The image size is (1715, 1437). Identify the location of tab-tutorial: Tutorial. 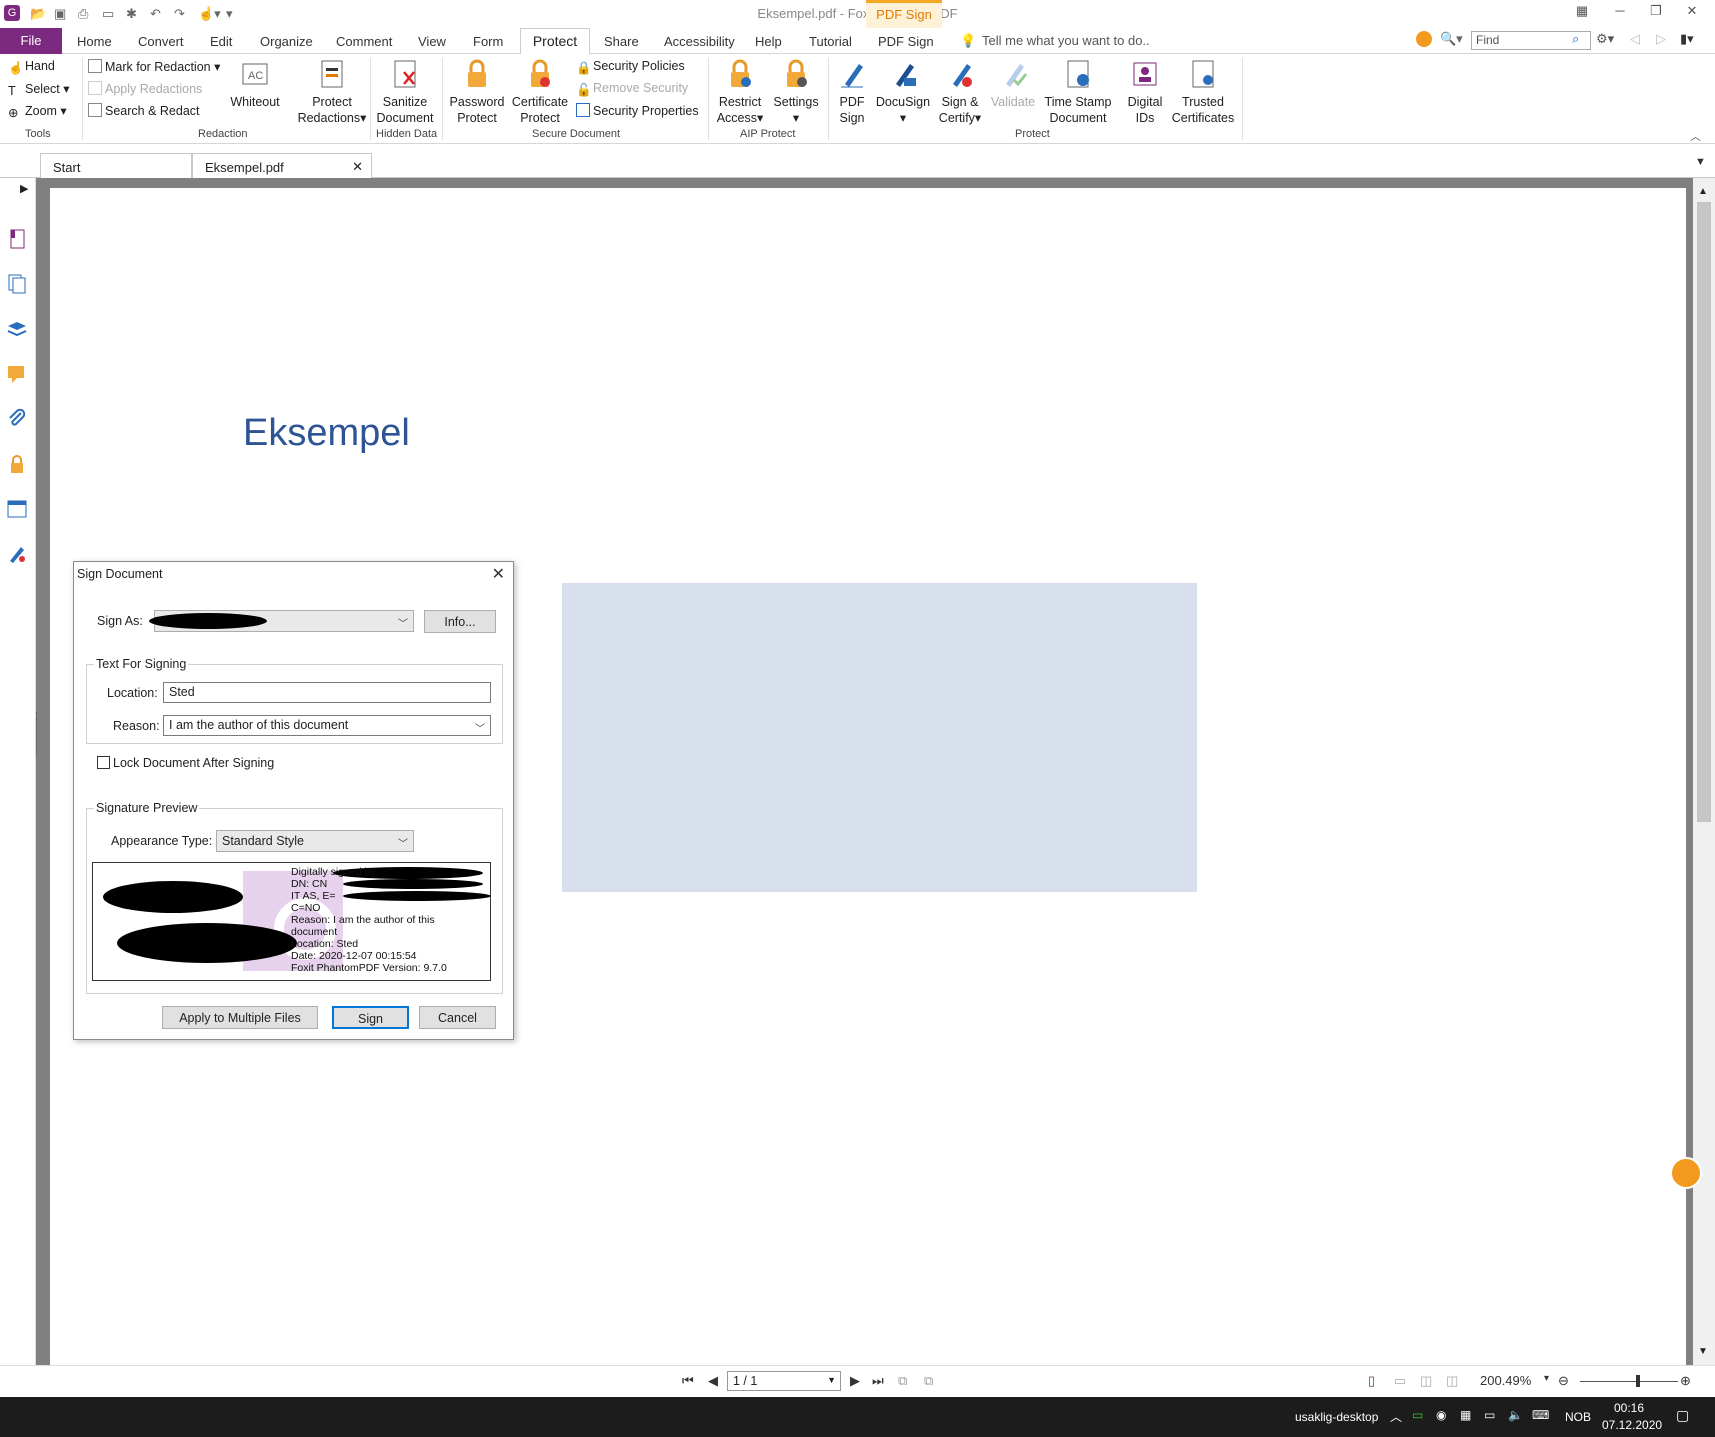
(830, 41).